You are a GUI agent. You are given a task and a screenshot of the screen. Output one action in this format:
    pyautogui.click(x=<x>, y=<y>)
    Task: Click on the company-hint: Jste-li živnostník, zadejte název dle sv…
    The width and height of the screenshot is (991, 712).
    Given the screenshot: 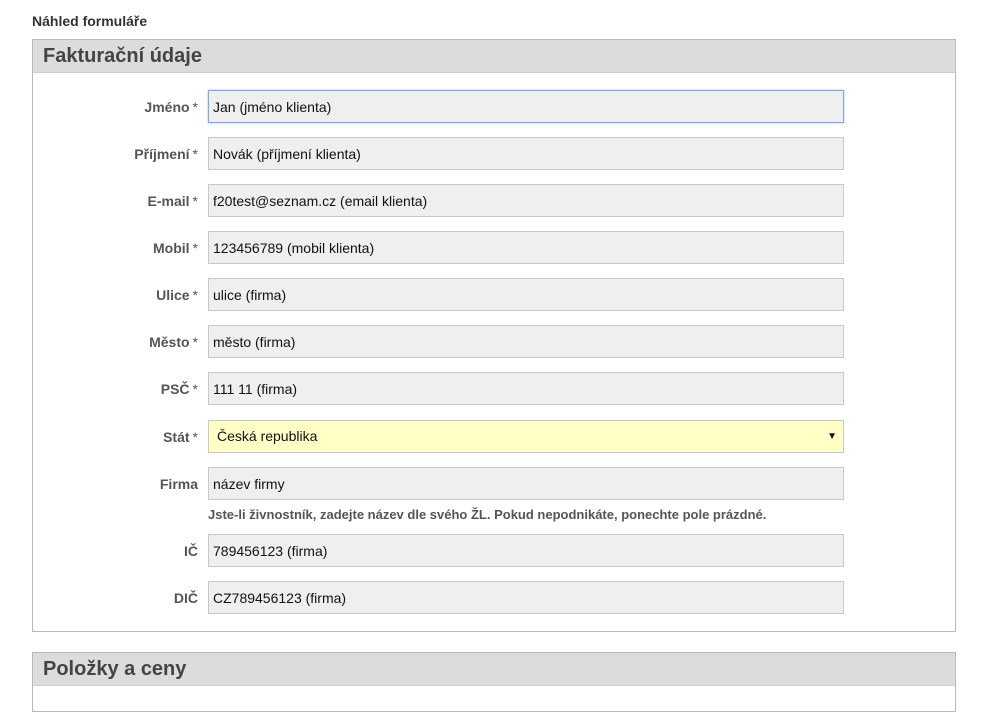 What is the action you would take?
    pyautogui.click(x=487, y=514)
    